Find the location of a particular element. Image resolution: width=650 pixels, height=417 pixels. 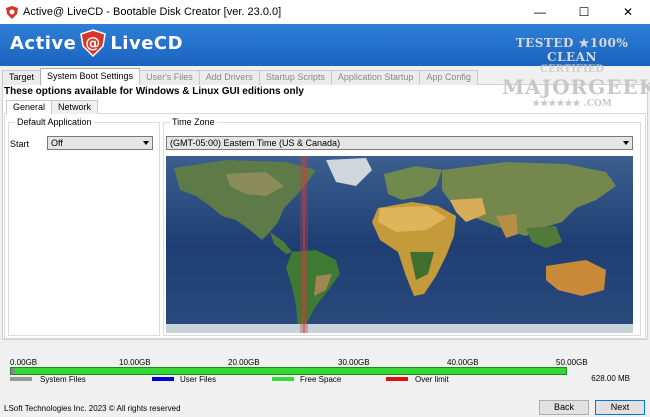

maximize-button: ☐ is located at coordinates (584, 12).